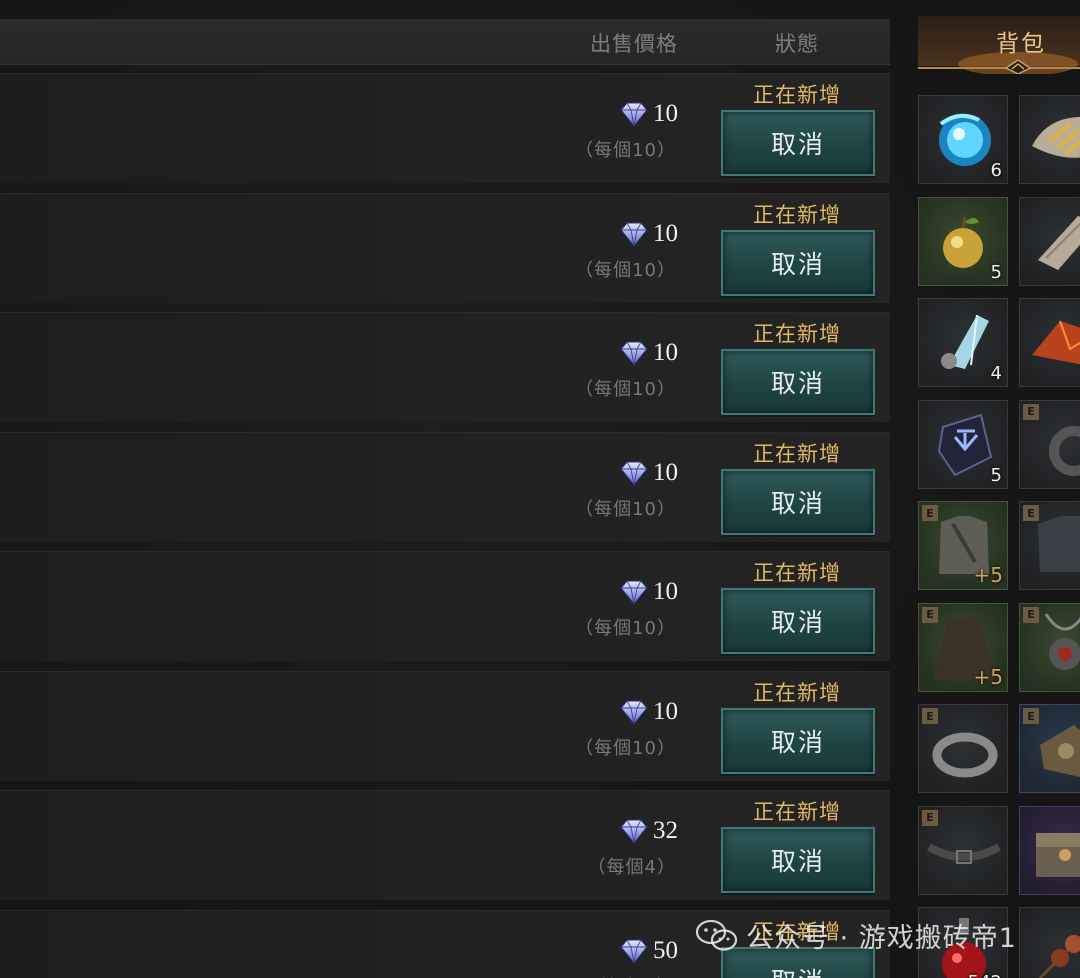 This screenshot has width=1080, height=978. What do you see at coordinates (665, 950) in the screenshot?
I see `price-amount: 50` at bounding box center [665, 950].